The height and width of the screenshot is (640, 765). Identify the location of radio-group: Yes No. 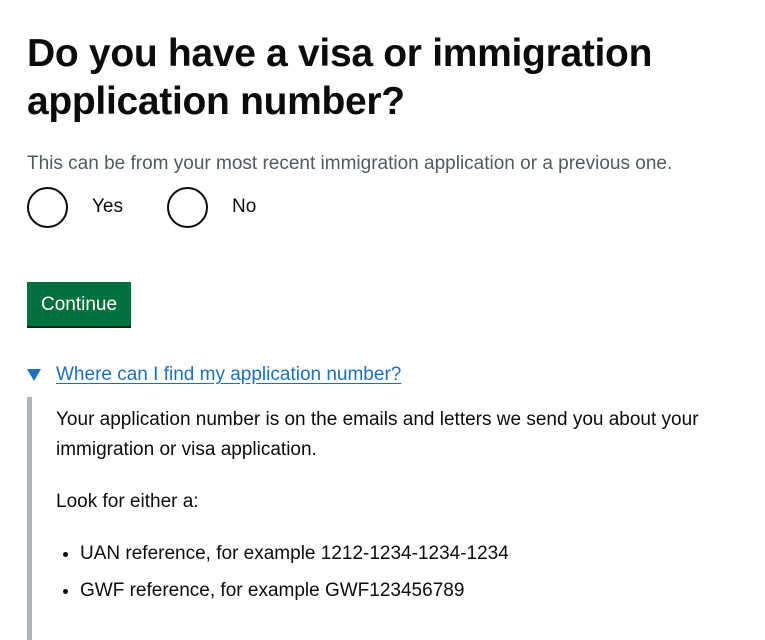
(394, 207).